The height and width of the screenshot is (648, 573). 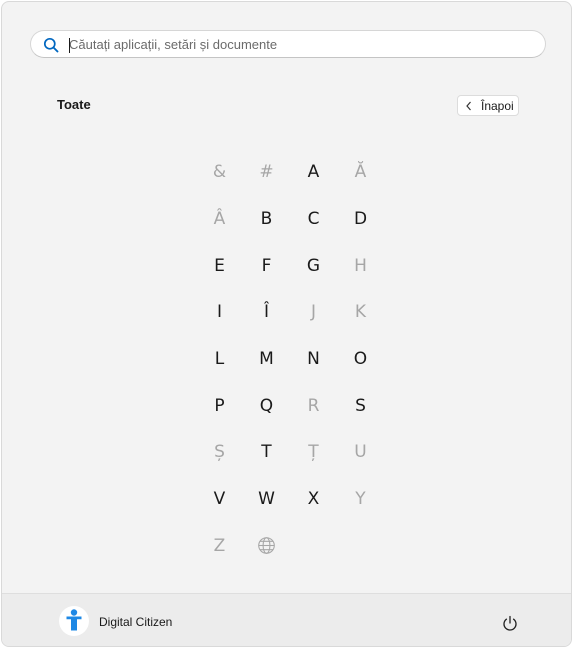 What do you see at coordinates (266, 405) in the screenshot?
I see `letter-button: Q` at bounding box center [266, 405].